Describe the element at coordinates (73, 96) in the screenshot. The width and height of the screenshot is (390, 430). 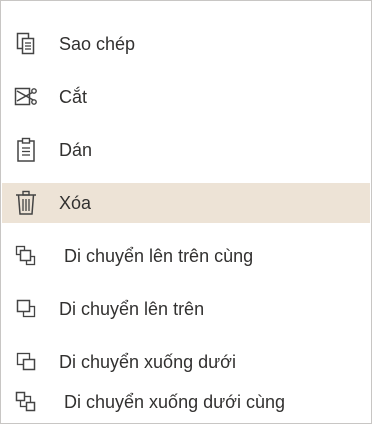
I see `menu-item-cut-label: Cắt` at that location.